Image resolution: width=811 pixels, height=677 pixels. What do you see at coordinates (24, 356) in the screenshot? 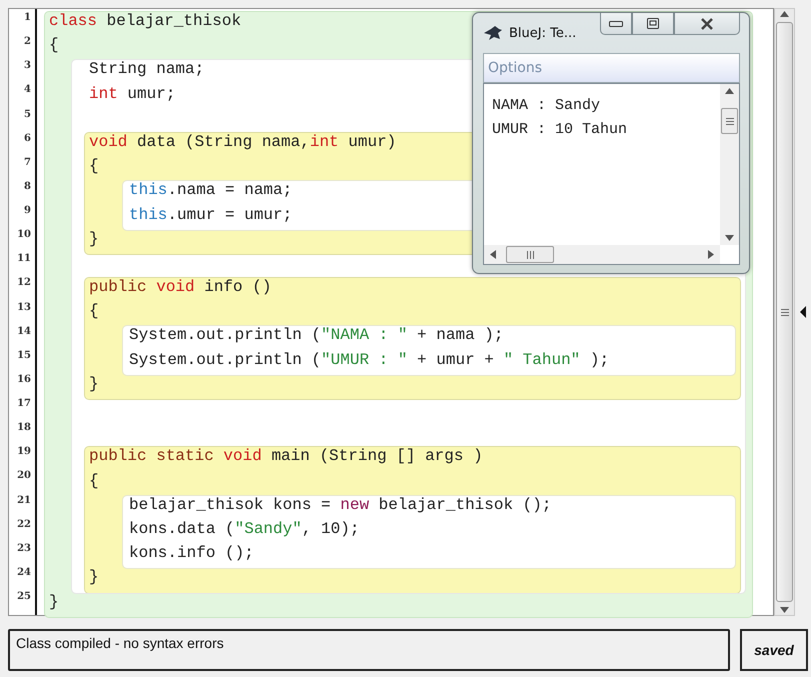
I see `line-number: 15` at bounding box center [24, 356].